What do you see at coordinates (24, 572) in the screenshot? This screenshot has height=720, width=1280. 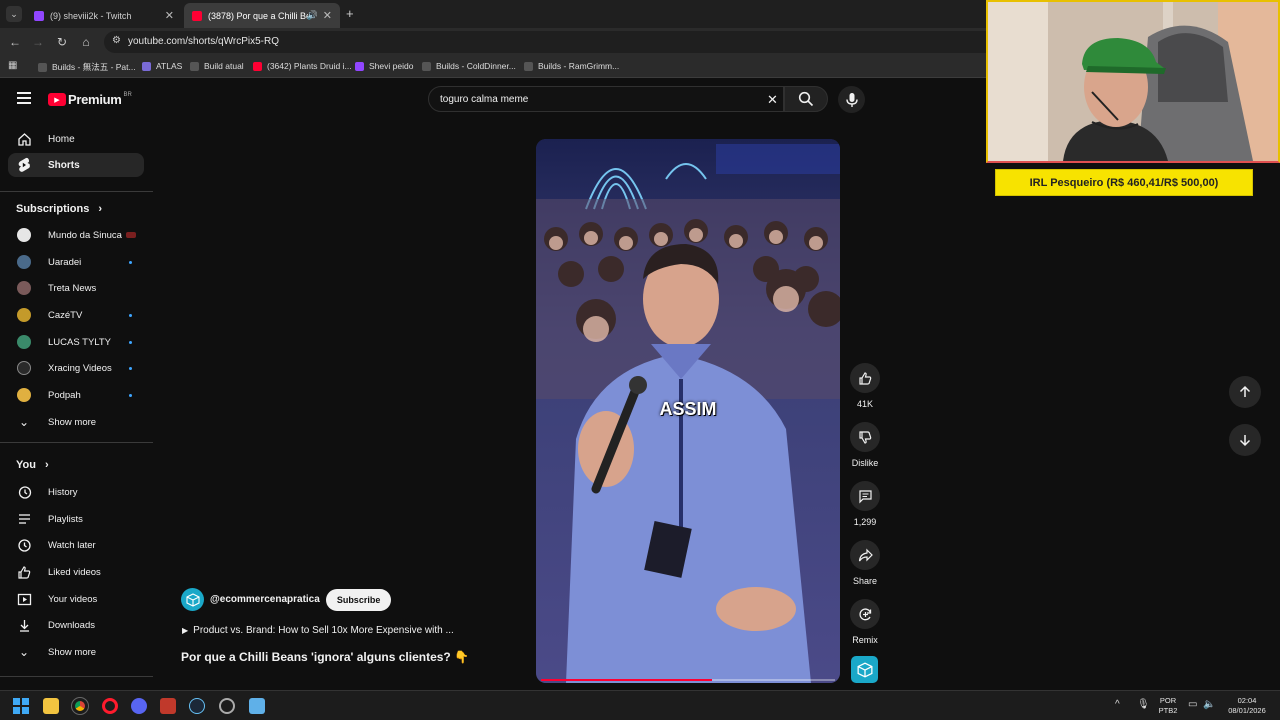 I see `thumbs-up-icon` at bounding box center [24, 572].